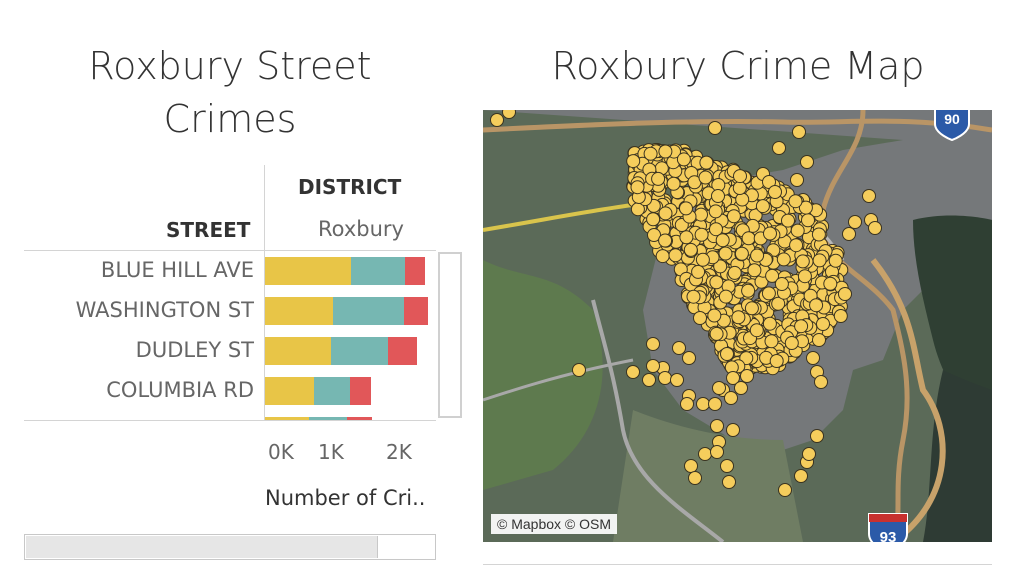  I want to click on horizontal-scrollbar-thumb, so click(202, 547).